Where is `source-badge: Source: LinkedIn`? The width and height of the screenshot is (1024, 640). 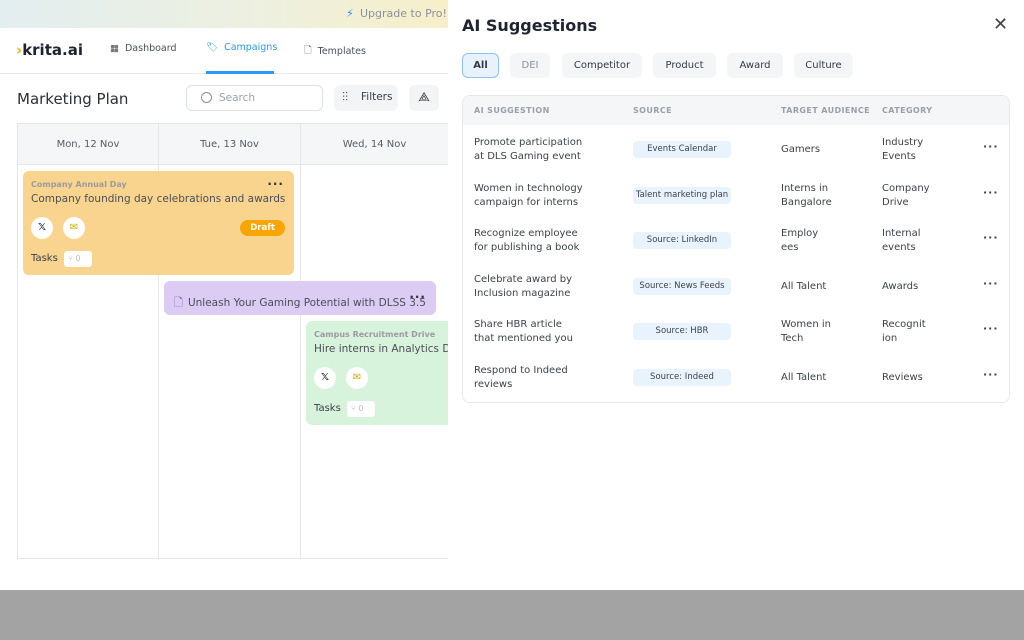 source-badge: Source: LinkedIn is located at coordinates (682, 240).